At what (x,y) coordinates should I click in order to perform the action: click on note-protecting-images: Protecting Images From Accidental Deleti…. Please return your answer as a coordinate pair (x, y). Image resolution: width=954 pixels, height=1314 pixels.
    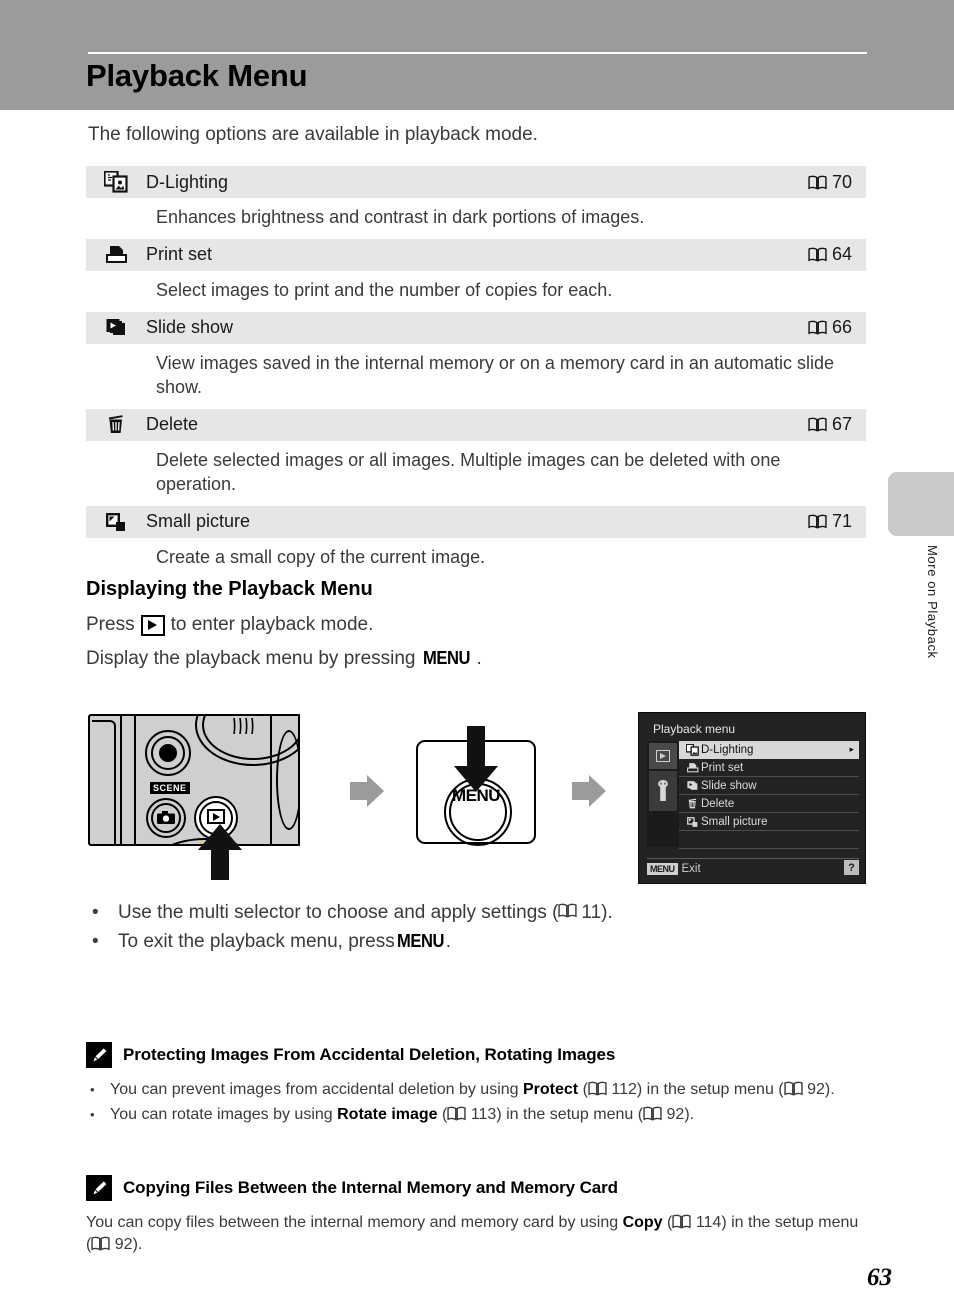
    Looking at the image, I should click on (476, 1085).